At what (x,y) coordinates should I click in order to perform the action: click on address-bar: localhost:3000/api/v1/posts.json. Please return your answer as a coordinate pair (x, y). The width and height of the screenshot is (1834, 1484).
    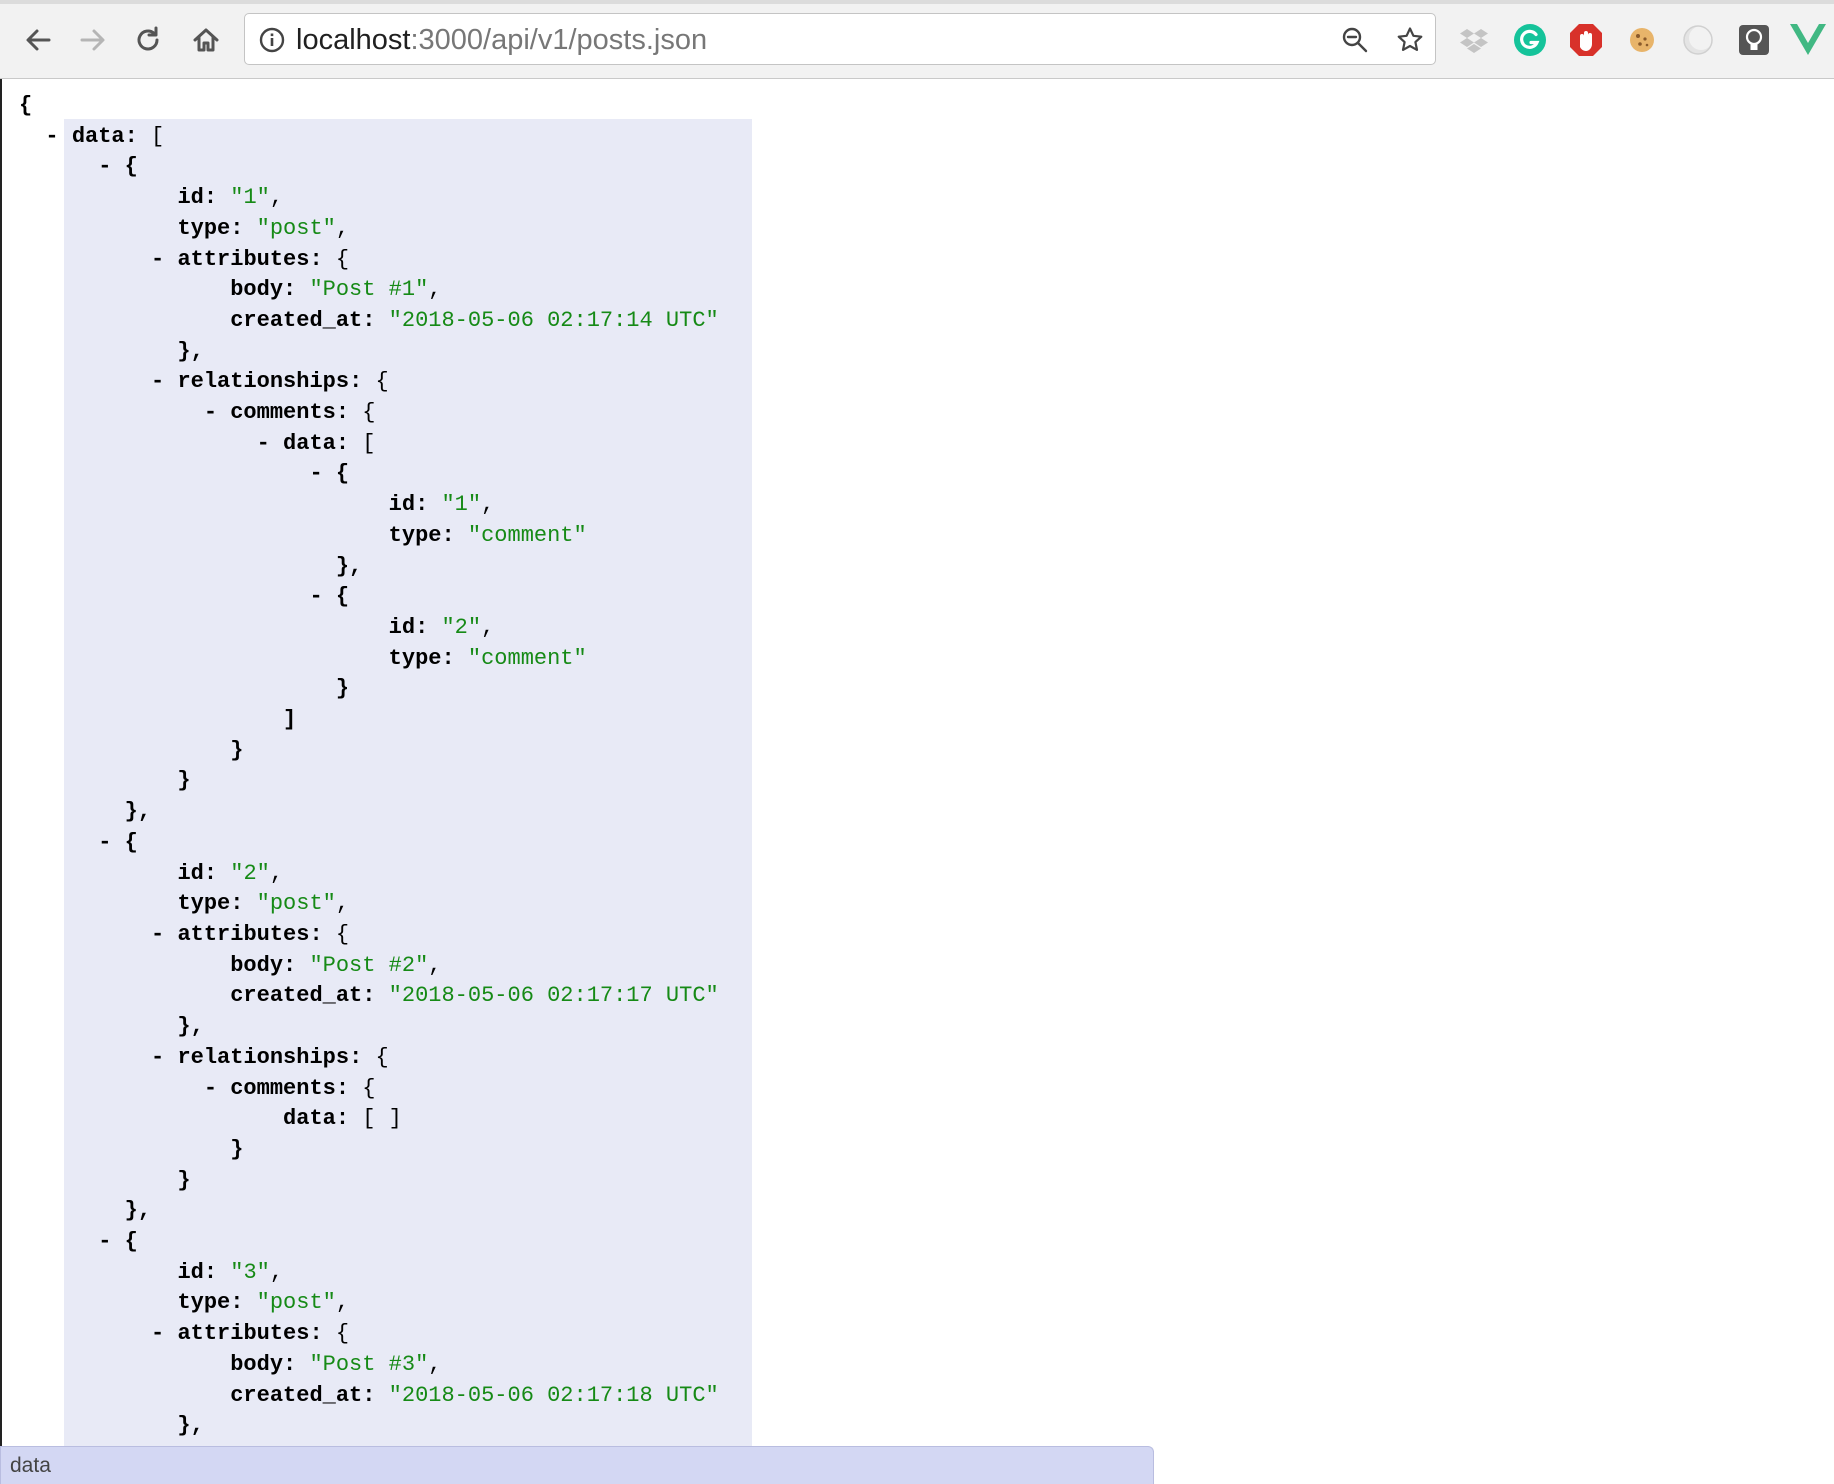
    Looking at the image, I should click on (840, 39).